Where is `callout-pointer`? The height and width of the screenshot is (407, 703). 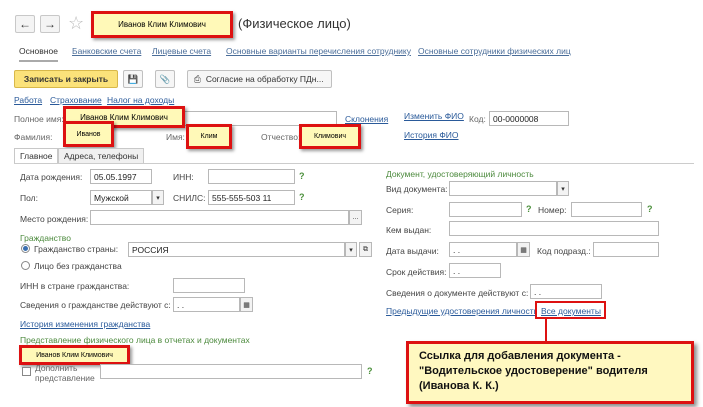 callout-pointer is located at coordinates (546, 330).